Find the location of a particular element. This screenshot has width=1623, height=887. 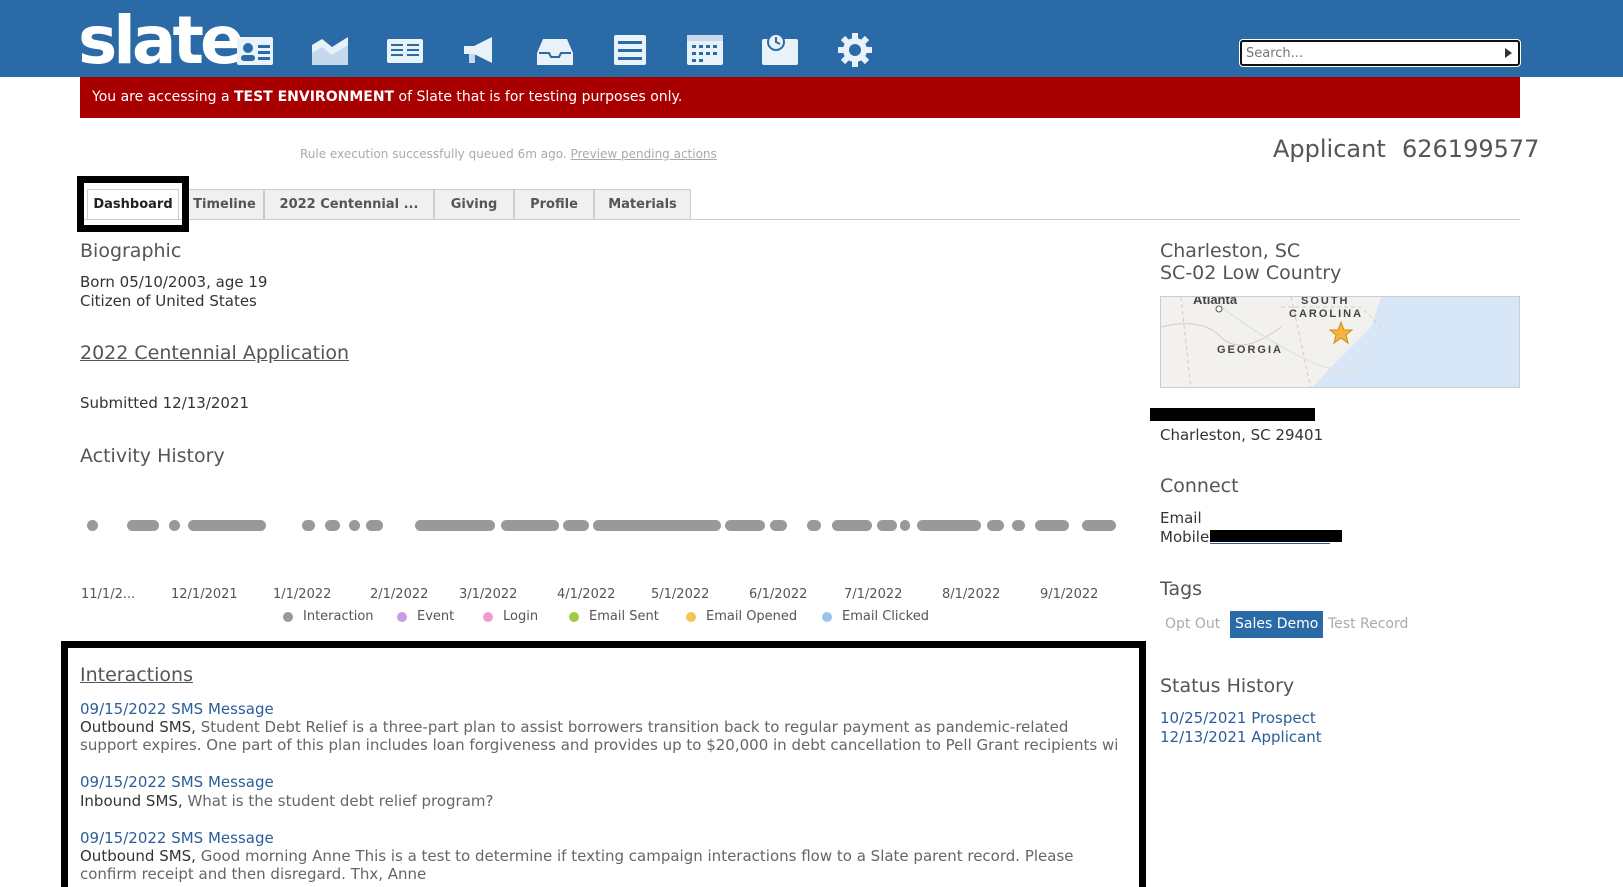

interaction-text: What is the student debt relief program? is located at coordinates (338, 801).